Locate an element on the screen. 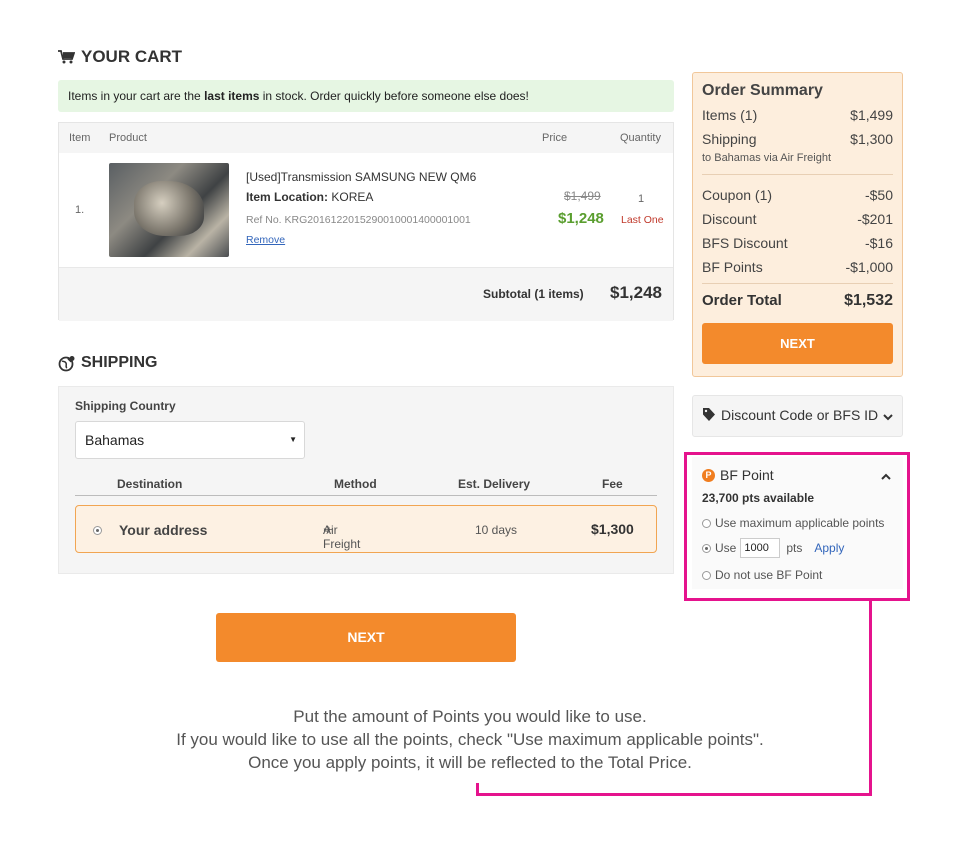  items-value: $1,499 is located at coordinates (871, 115).